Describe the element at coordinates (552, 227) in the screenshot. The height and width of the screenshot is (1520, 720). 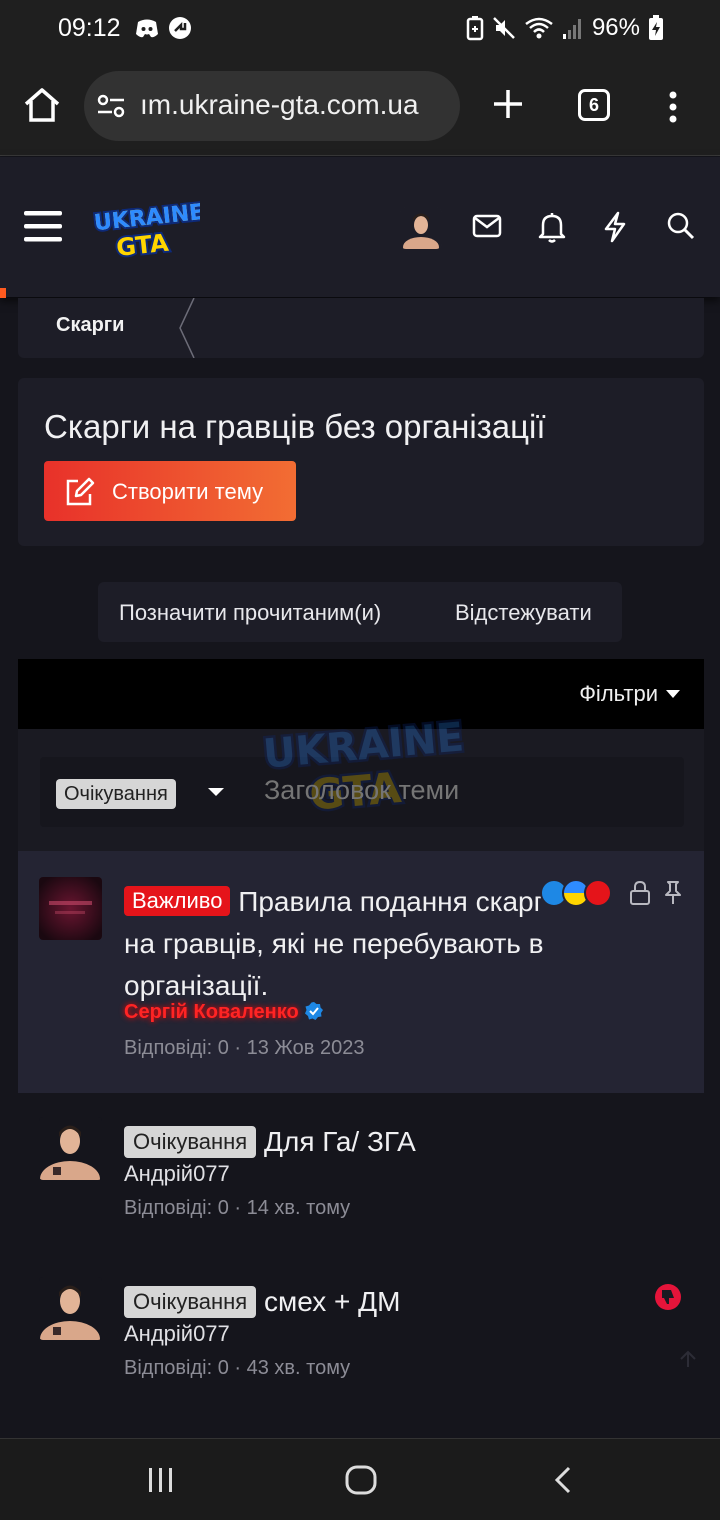
I see `bell-icon` at that location.